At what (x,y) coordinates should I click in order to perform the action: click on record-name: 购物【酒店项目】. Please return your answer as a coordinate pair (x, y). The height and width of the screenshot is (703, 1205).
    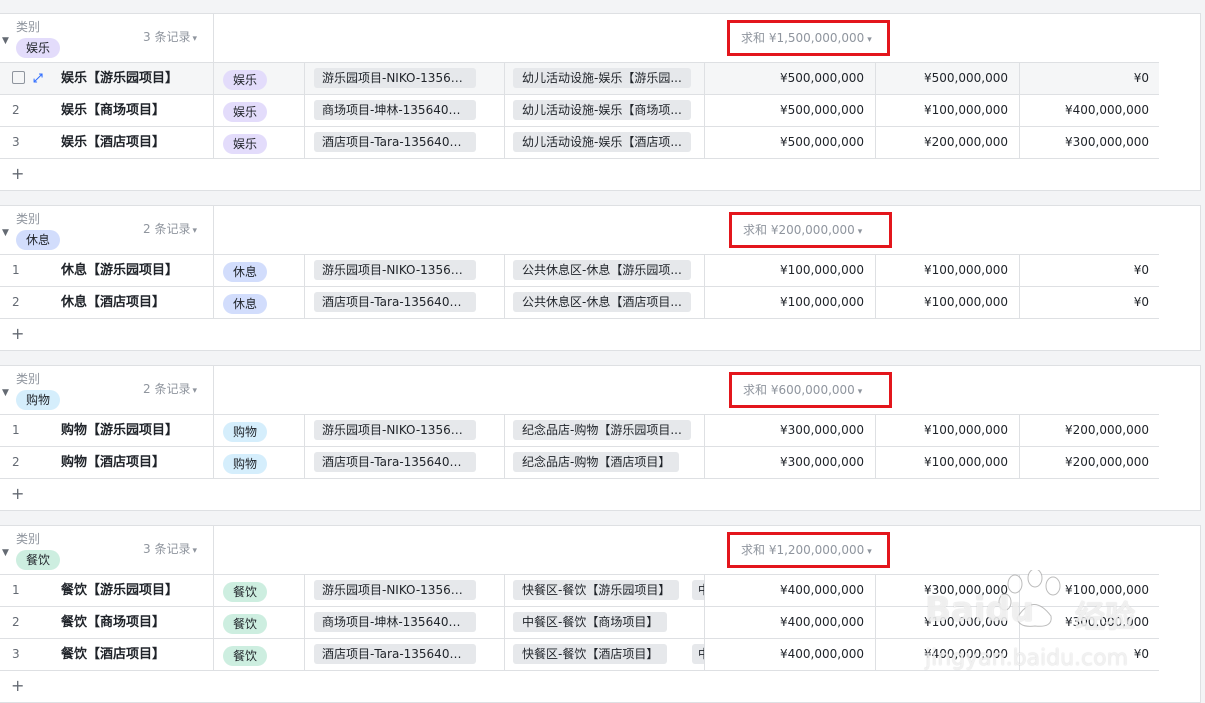
    Looking at the image, I should click on (132, 462).